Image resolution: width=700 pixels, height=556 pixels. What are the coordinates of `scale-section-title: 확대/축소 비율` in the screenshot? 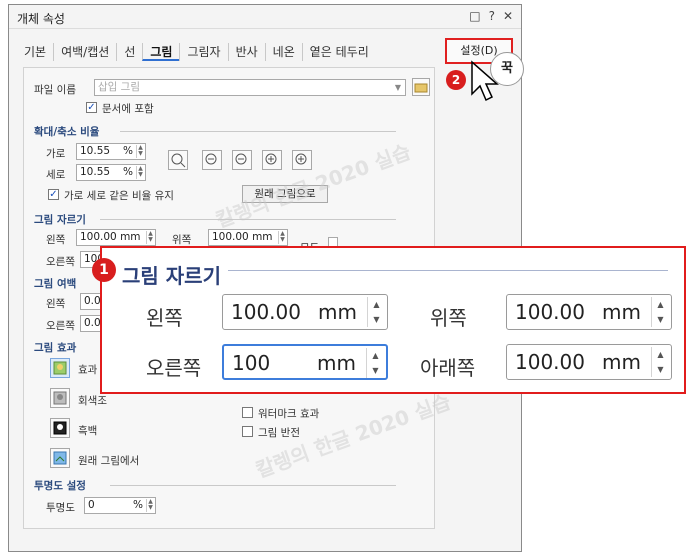 It's located at (67, 132).